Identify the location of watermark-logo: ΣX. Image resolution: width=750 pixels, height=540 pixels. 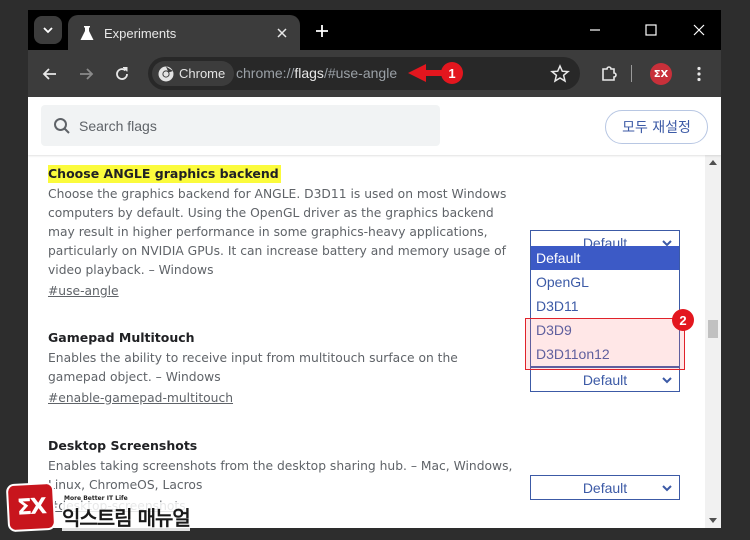
(31, 507).